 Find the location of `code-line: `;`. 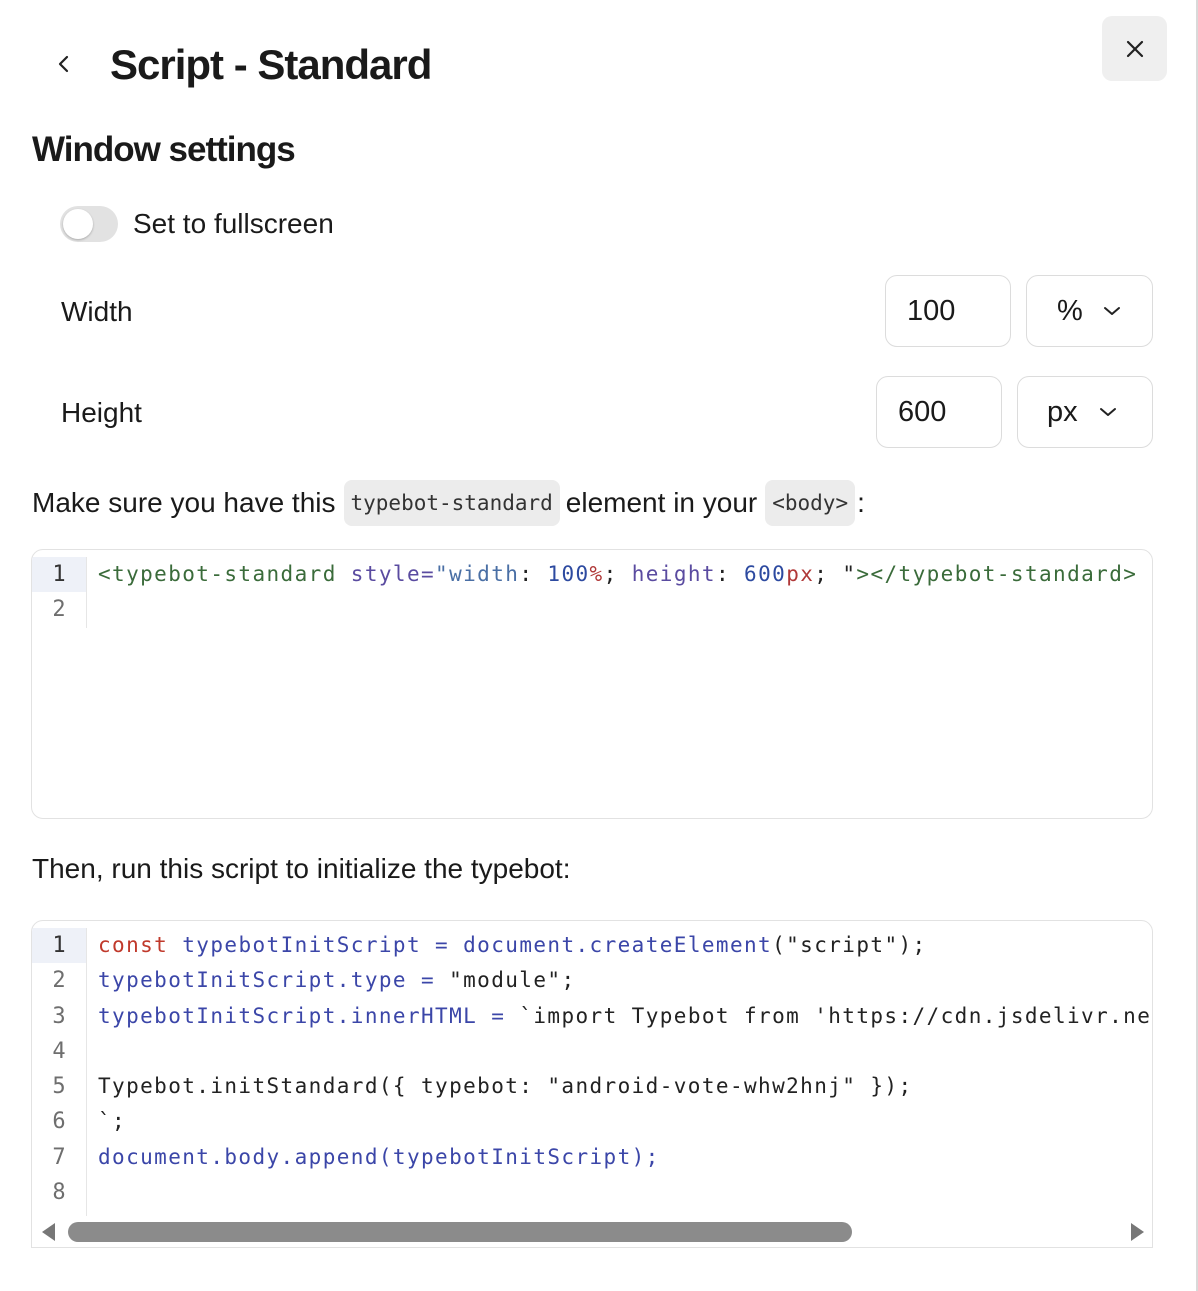

code-line: `; is located at coordinates (625, 1121).